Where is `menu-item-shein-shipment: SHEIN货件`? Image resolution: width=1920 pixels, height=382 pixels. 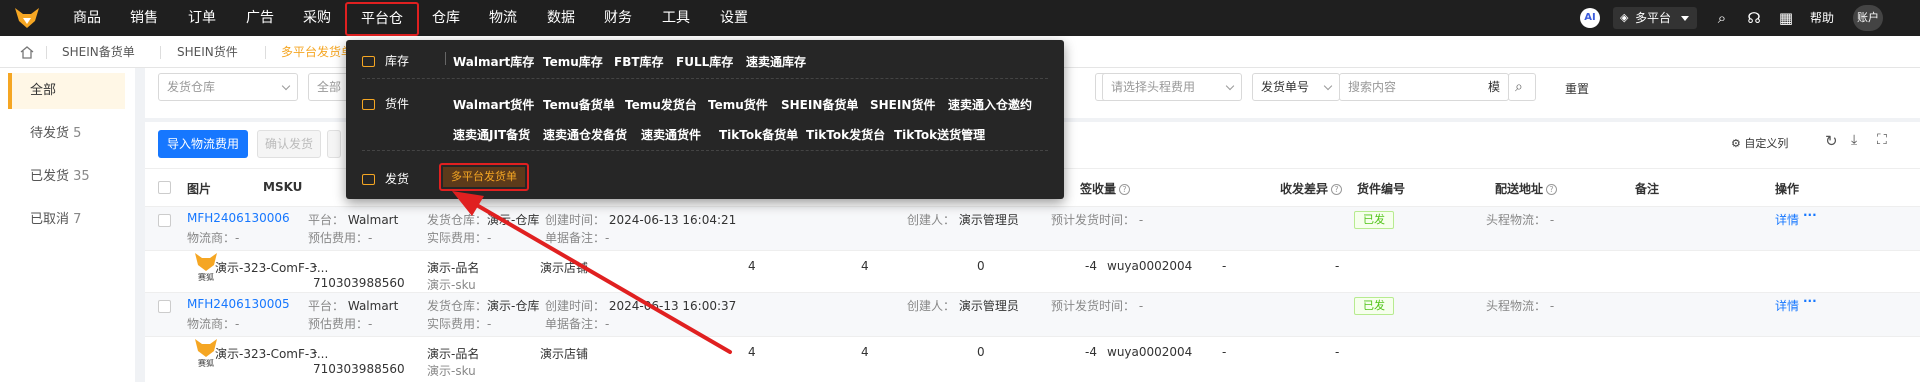
menu-item-shein-shipment: SHEIN货件 is located at coordinates (902, 104).